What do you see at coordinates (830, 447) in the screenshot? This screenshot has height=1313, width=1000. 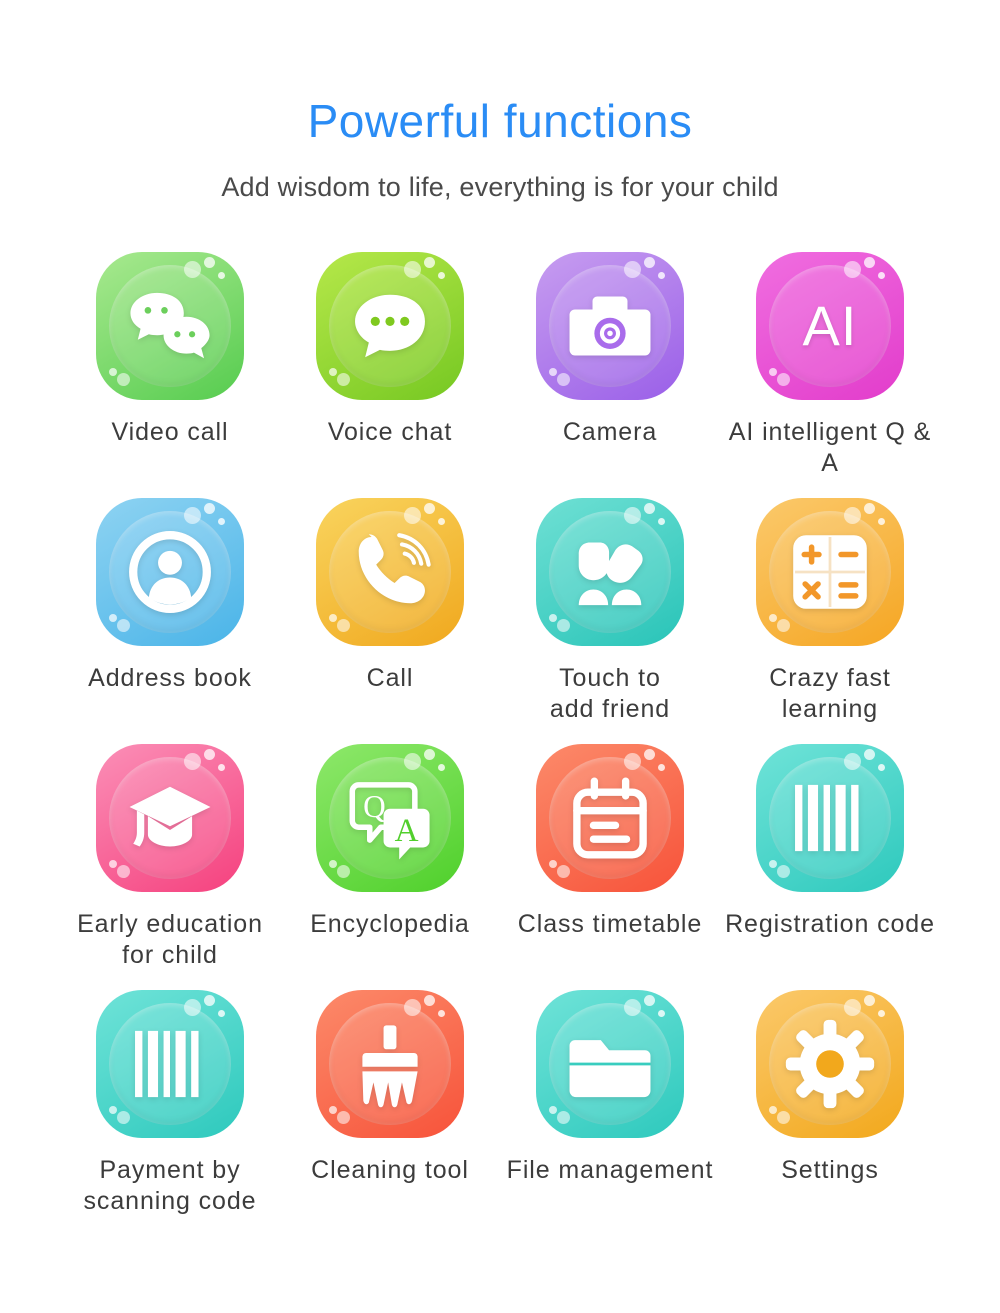 I see `feature-label: AI intelligent Q & A` at bounding box center [830, 447].